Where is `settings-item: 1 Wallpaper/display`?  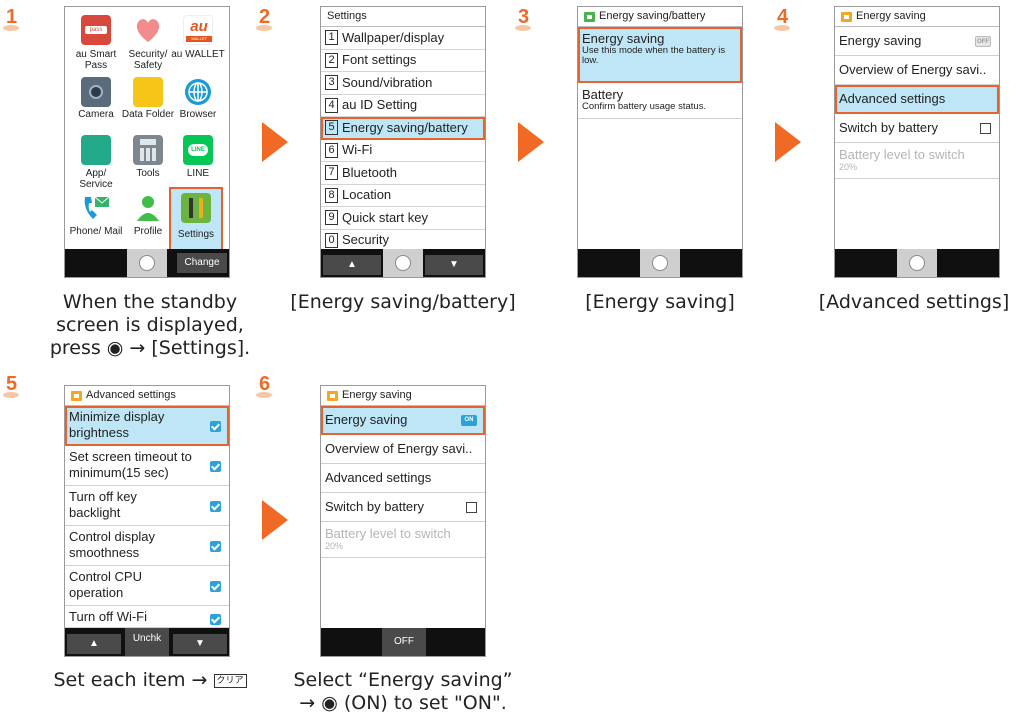
settings-item: 1 Wallpaper/display is located at coordinates (403, 38).